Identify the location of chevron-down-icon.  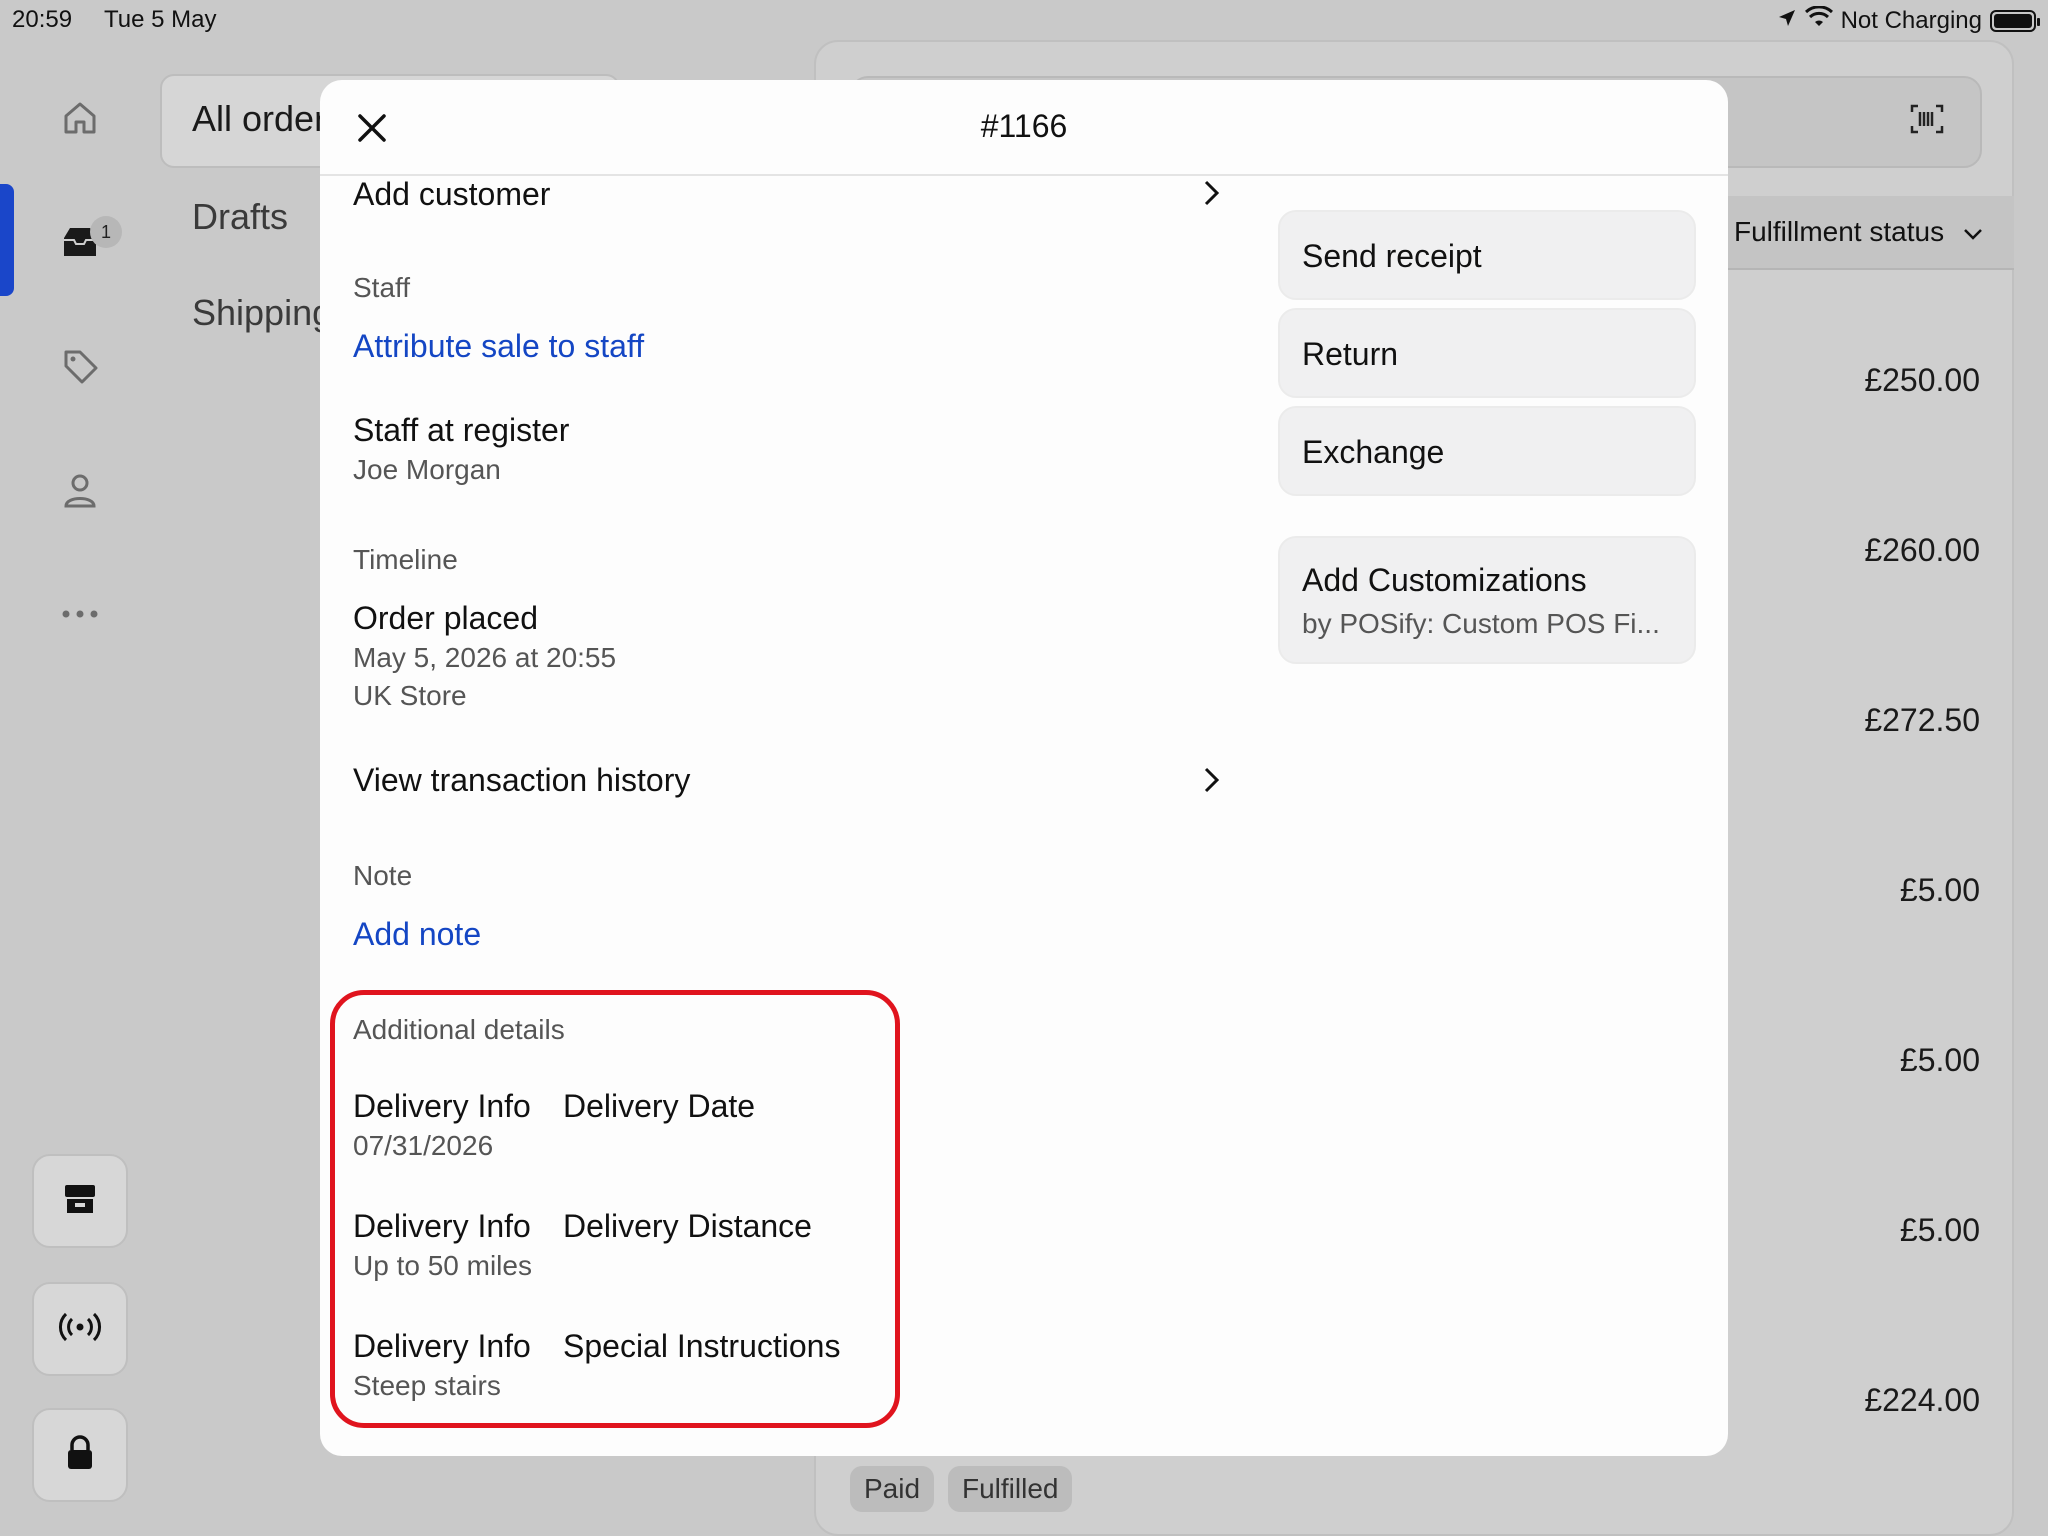
(1972, 234).